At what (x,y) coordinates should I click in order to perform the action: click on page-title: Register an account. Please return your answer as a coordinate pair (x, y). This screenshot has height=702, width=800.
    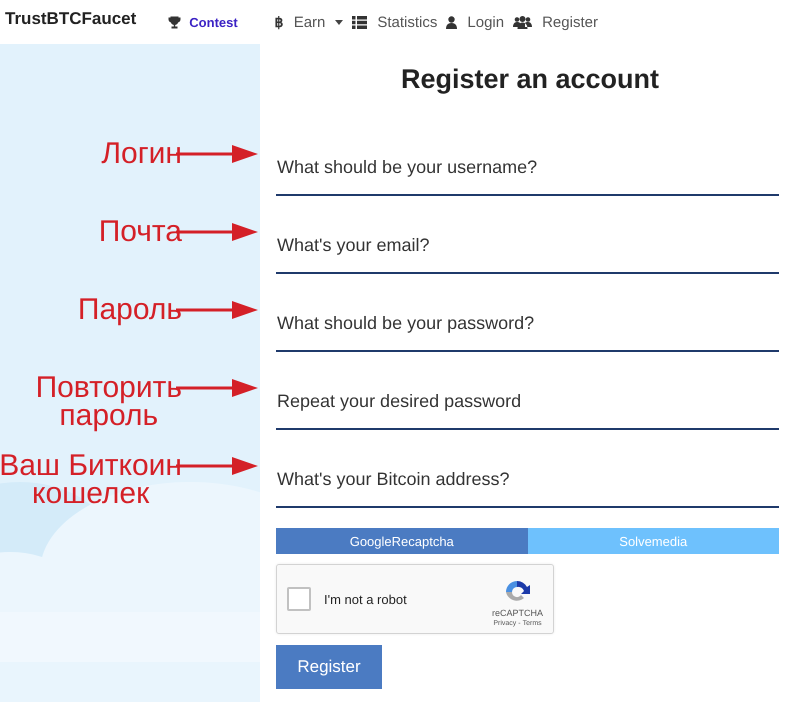
    Looking at the image, I should click on (530, 79).